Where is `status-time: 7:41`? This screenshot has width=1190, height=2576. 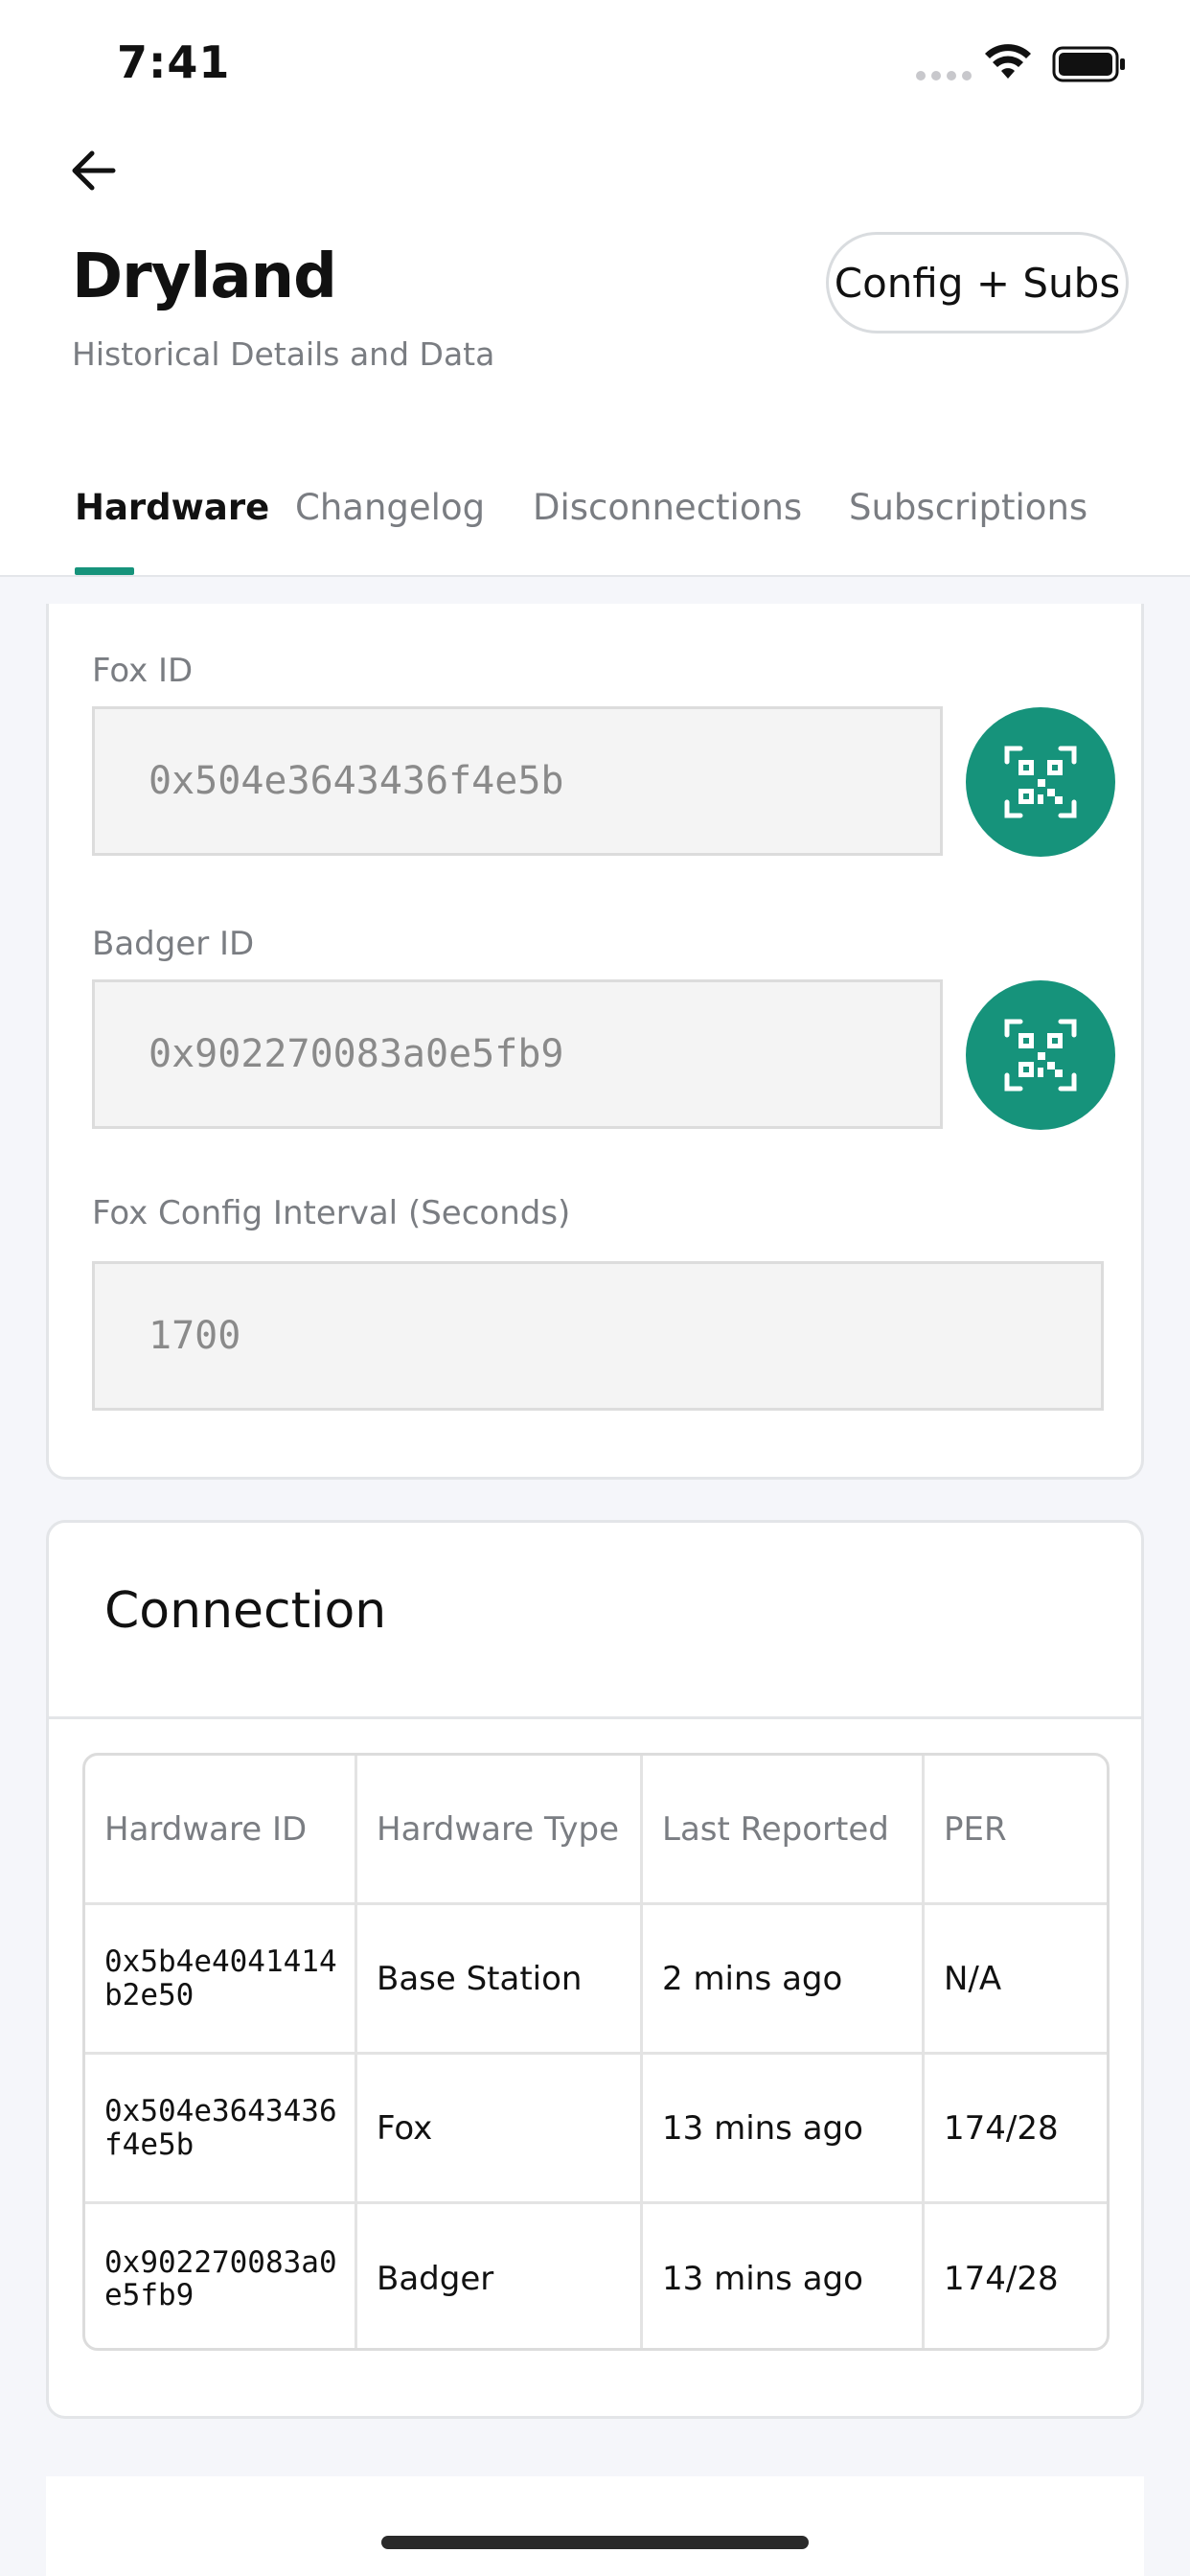 status-time: 7:41 is located at coordinates (174, 62).